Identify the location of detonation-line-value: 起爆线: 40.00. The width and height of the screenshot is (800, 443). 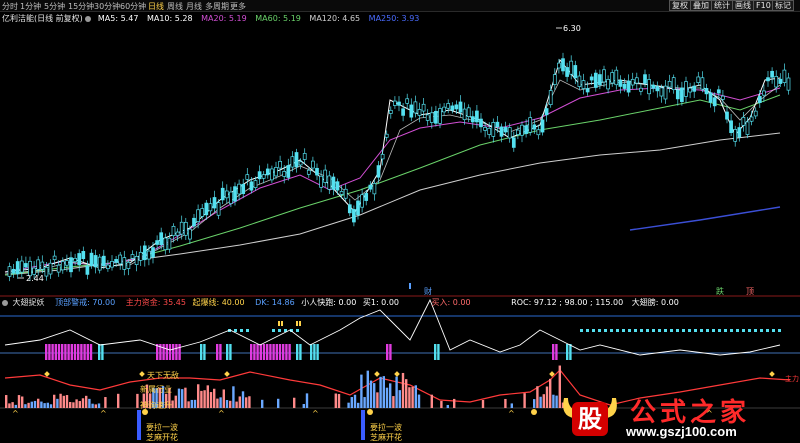
(218, 302).